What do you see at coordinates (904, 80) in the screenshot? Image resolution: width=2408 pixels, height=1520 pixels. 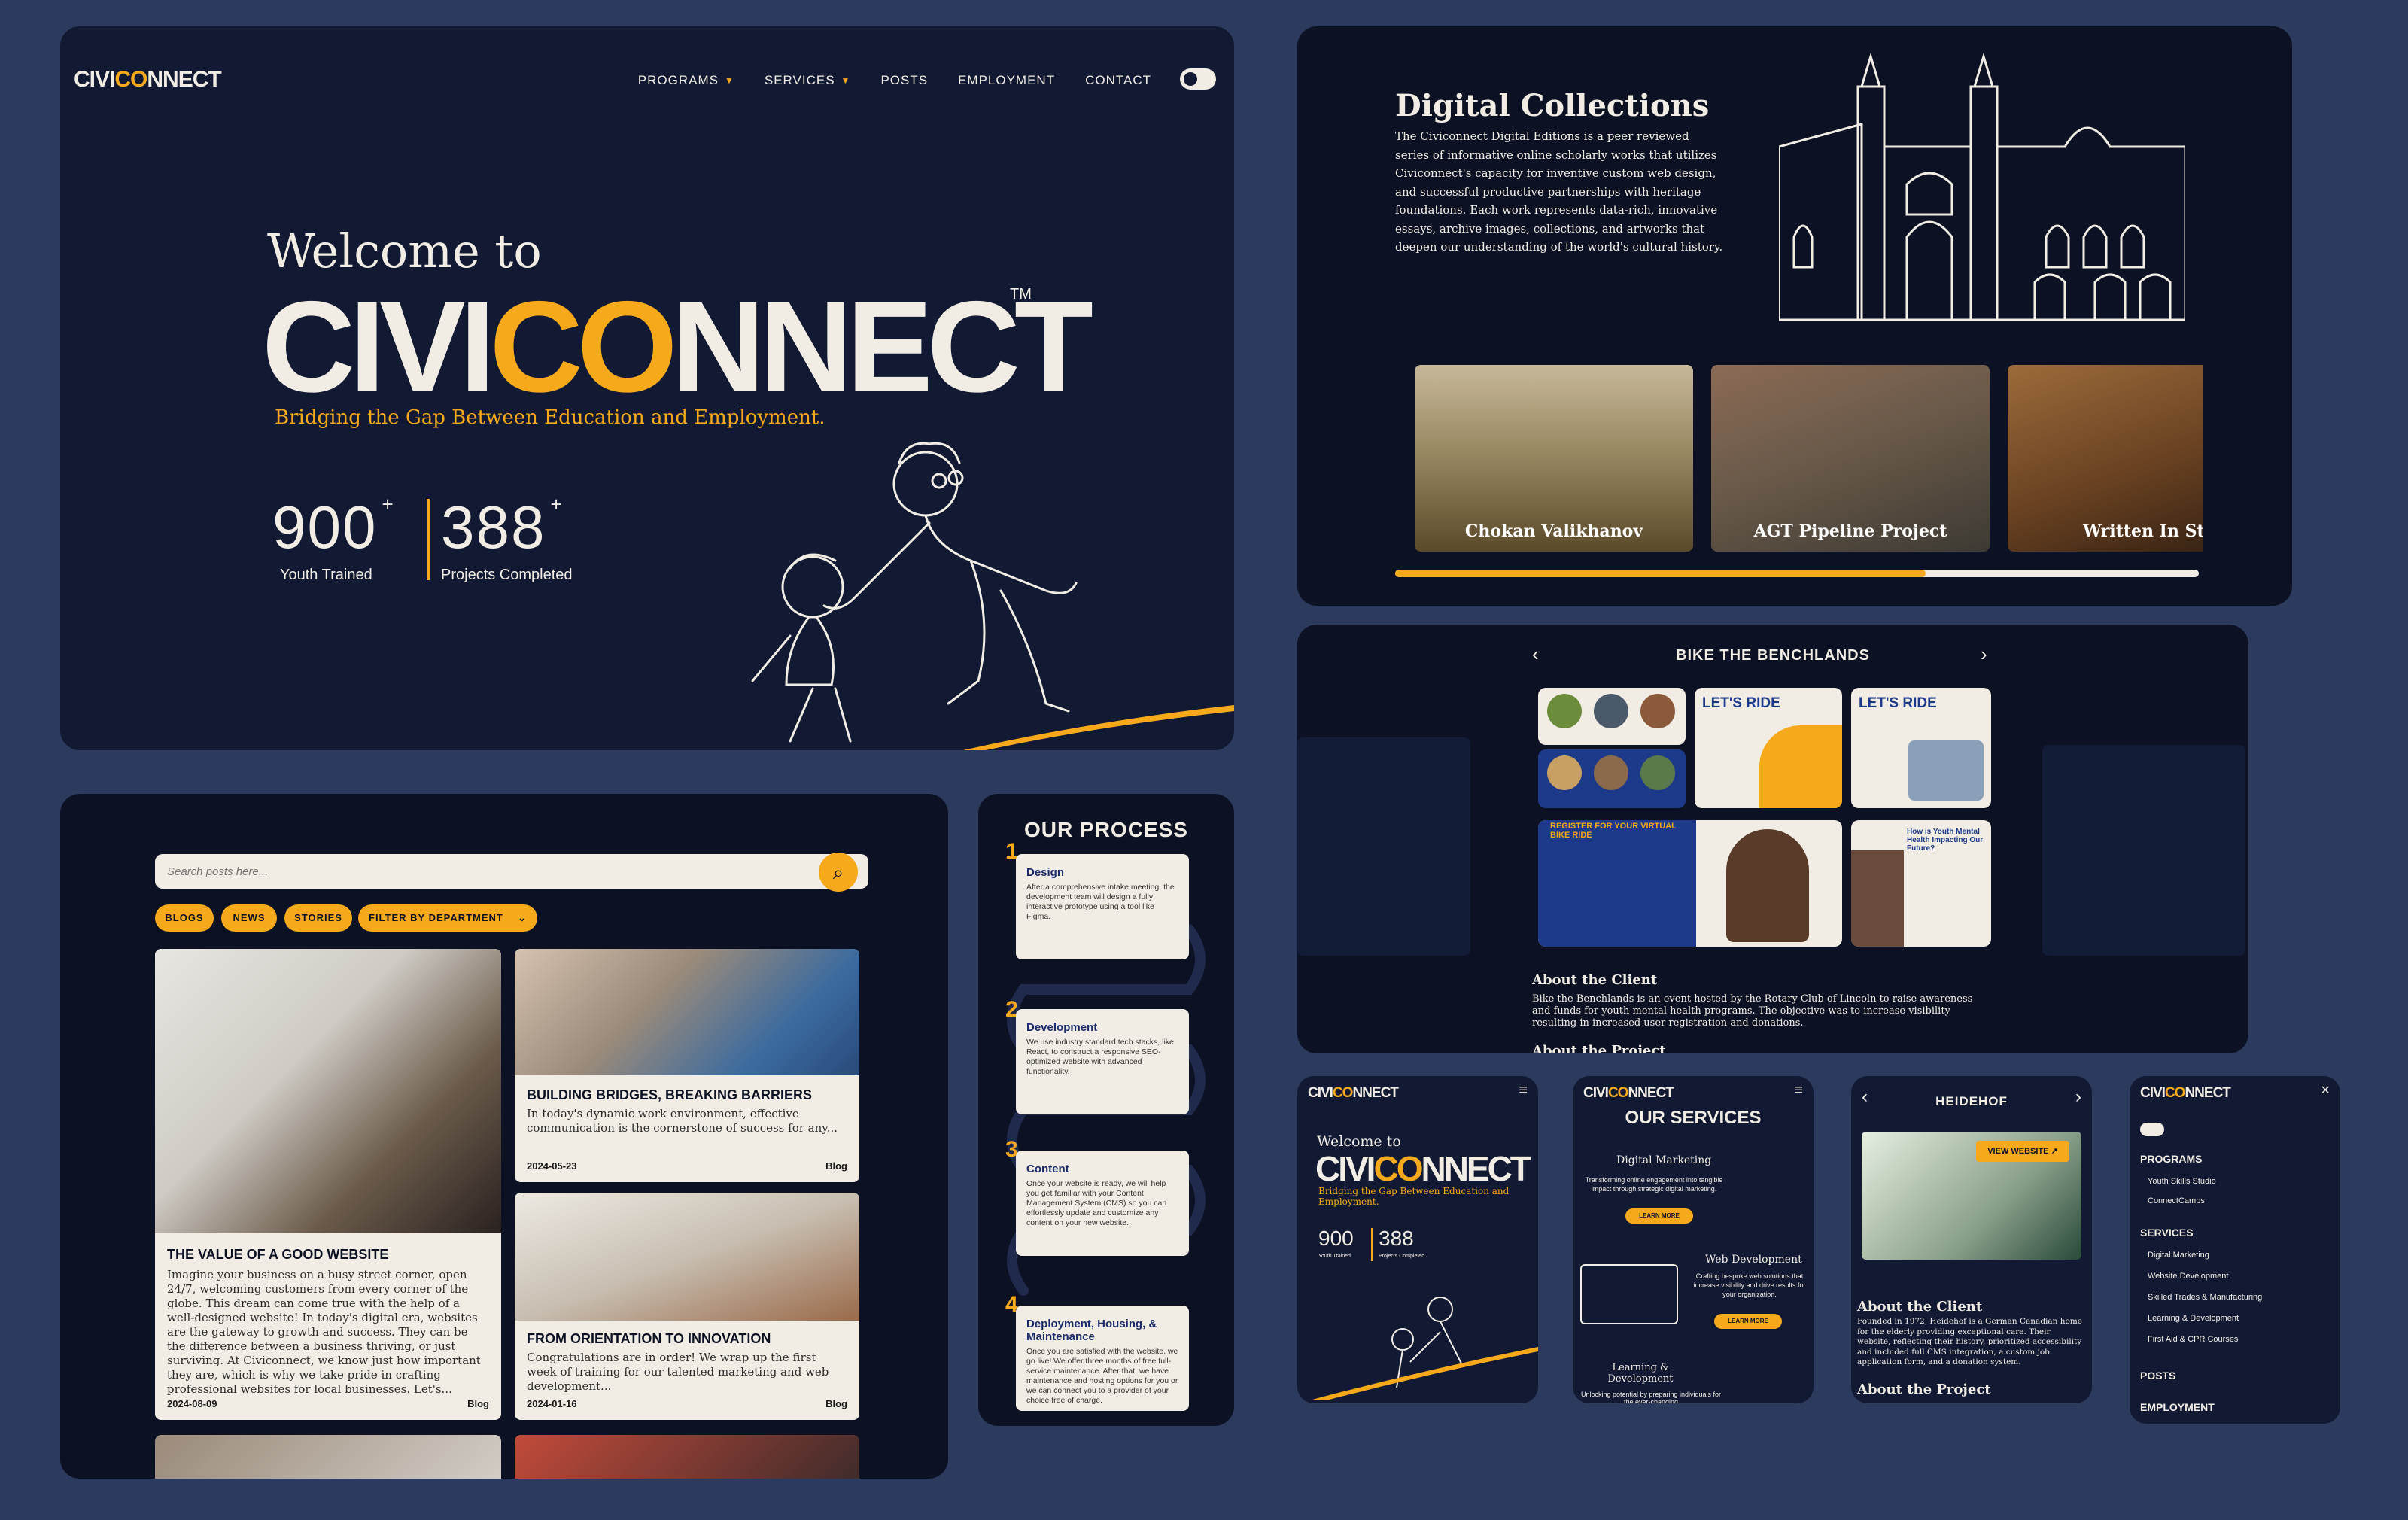 I see `nav-item-posts: POSTS` at bounding box center [904, 80].